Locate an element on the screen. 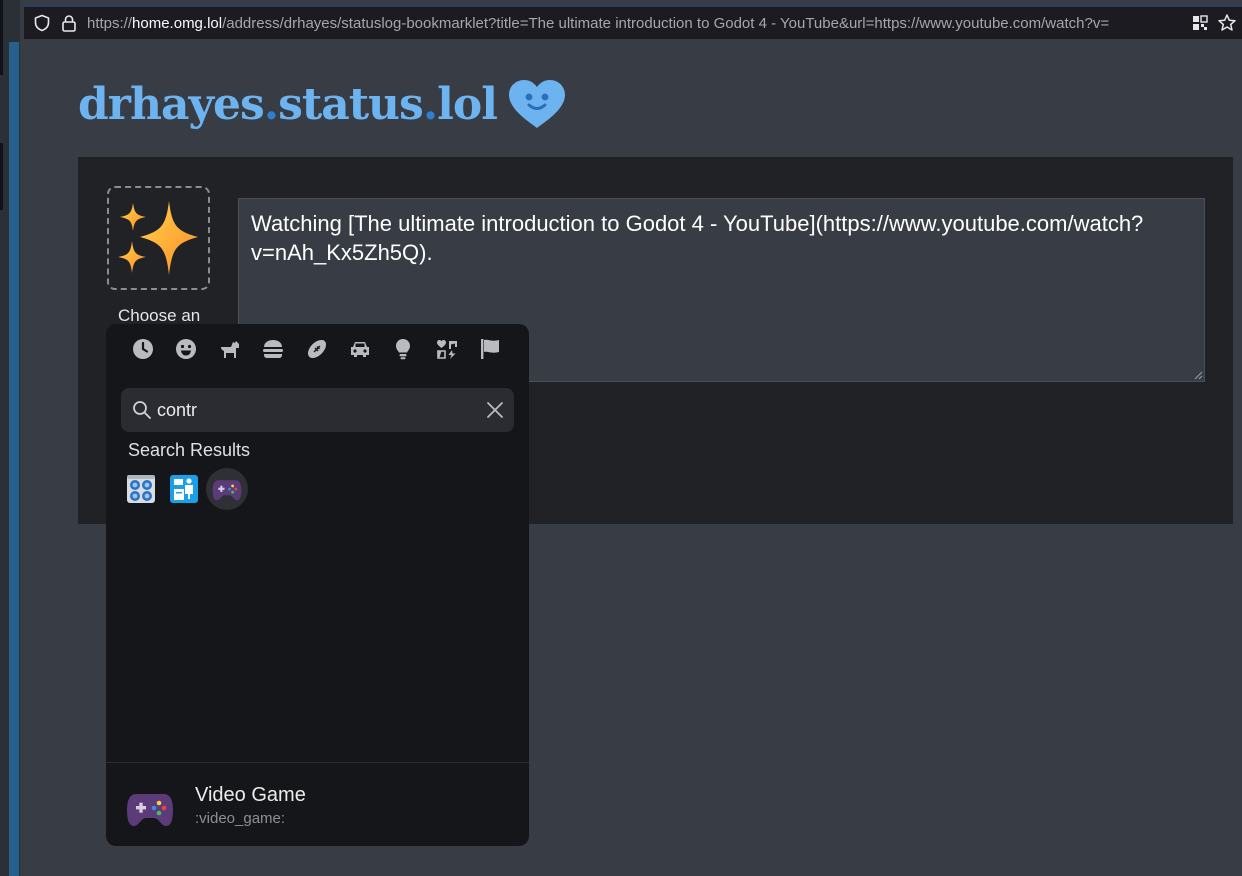 The image size is (1242, 876). choose-emoji-label: Choose an is located at coordinates (159, 316).